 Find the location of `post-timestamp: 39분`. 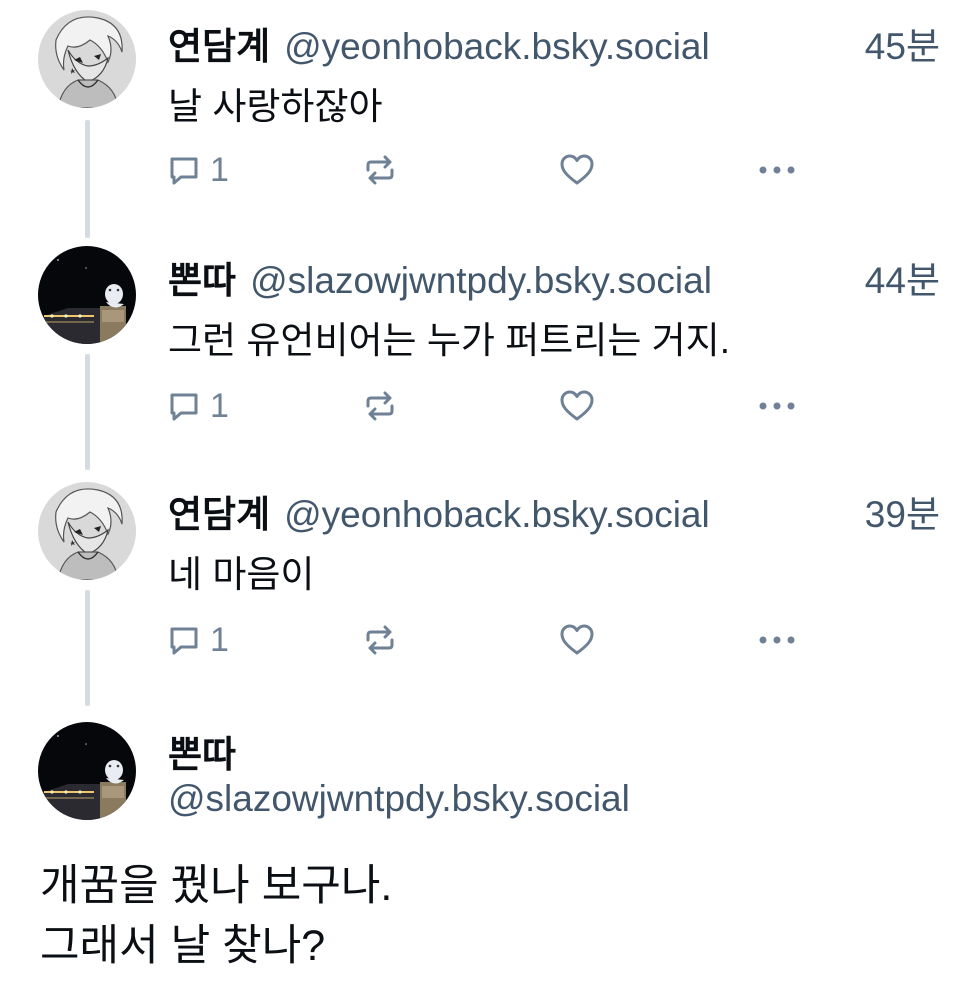

post-timestamp: 39분 is located at coordinates (902, 511).